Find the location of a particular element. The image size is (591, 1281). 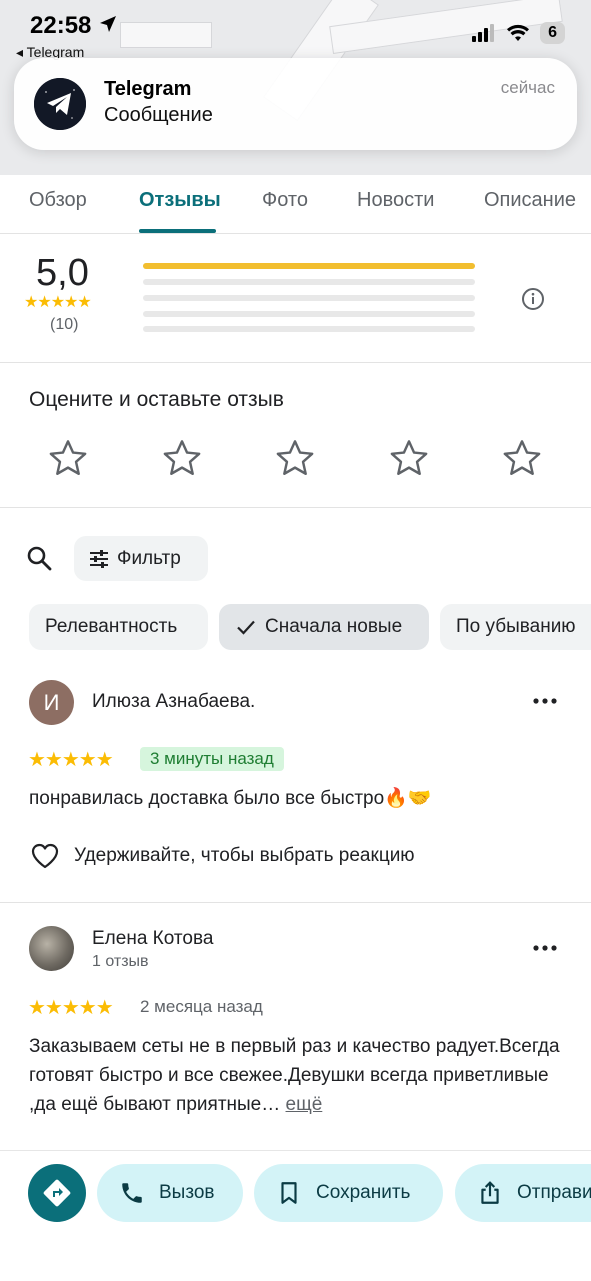

rating-summary: 5,0 ★★★★★ (10) is located at coordinates (295, 298).